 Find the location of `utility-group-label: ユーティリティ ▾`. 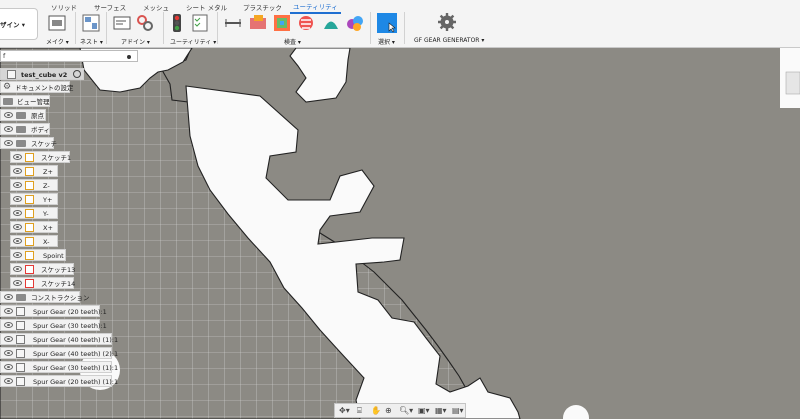

utility-group-label: ユーティリティ ▾ is located at coordinates (193, 41).